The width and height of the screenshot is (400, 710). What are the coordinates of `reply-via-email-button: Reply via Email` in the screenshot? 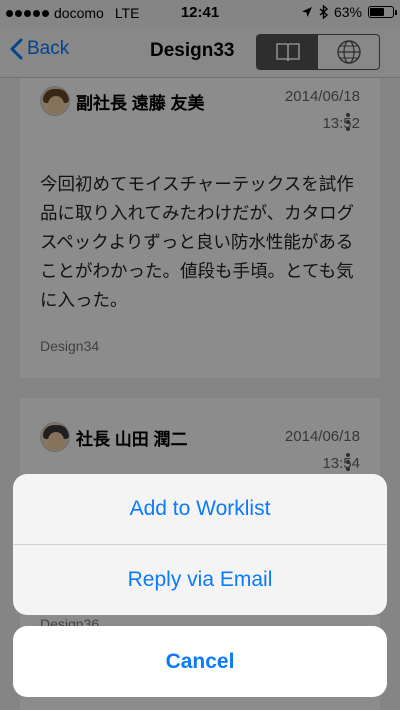 It's located at (200, 580).